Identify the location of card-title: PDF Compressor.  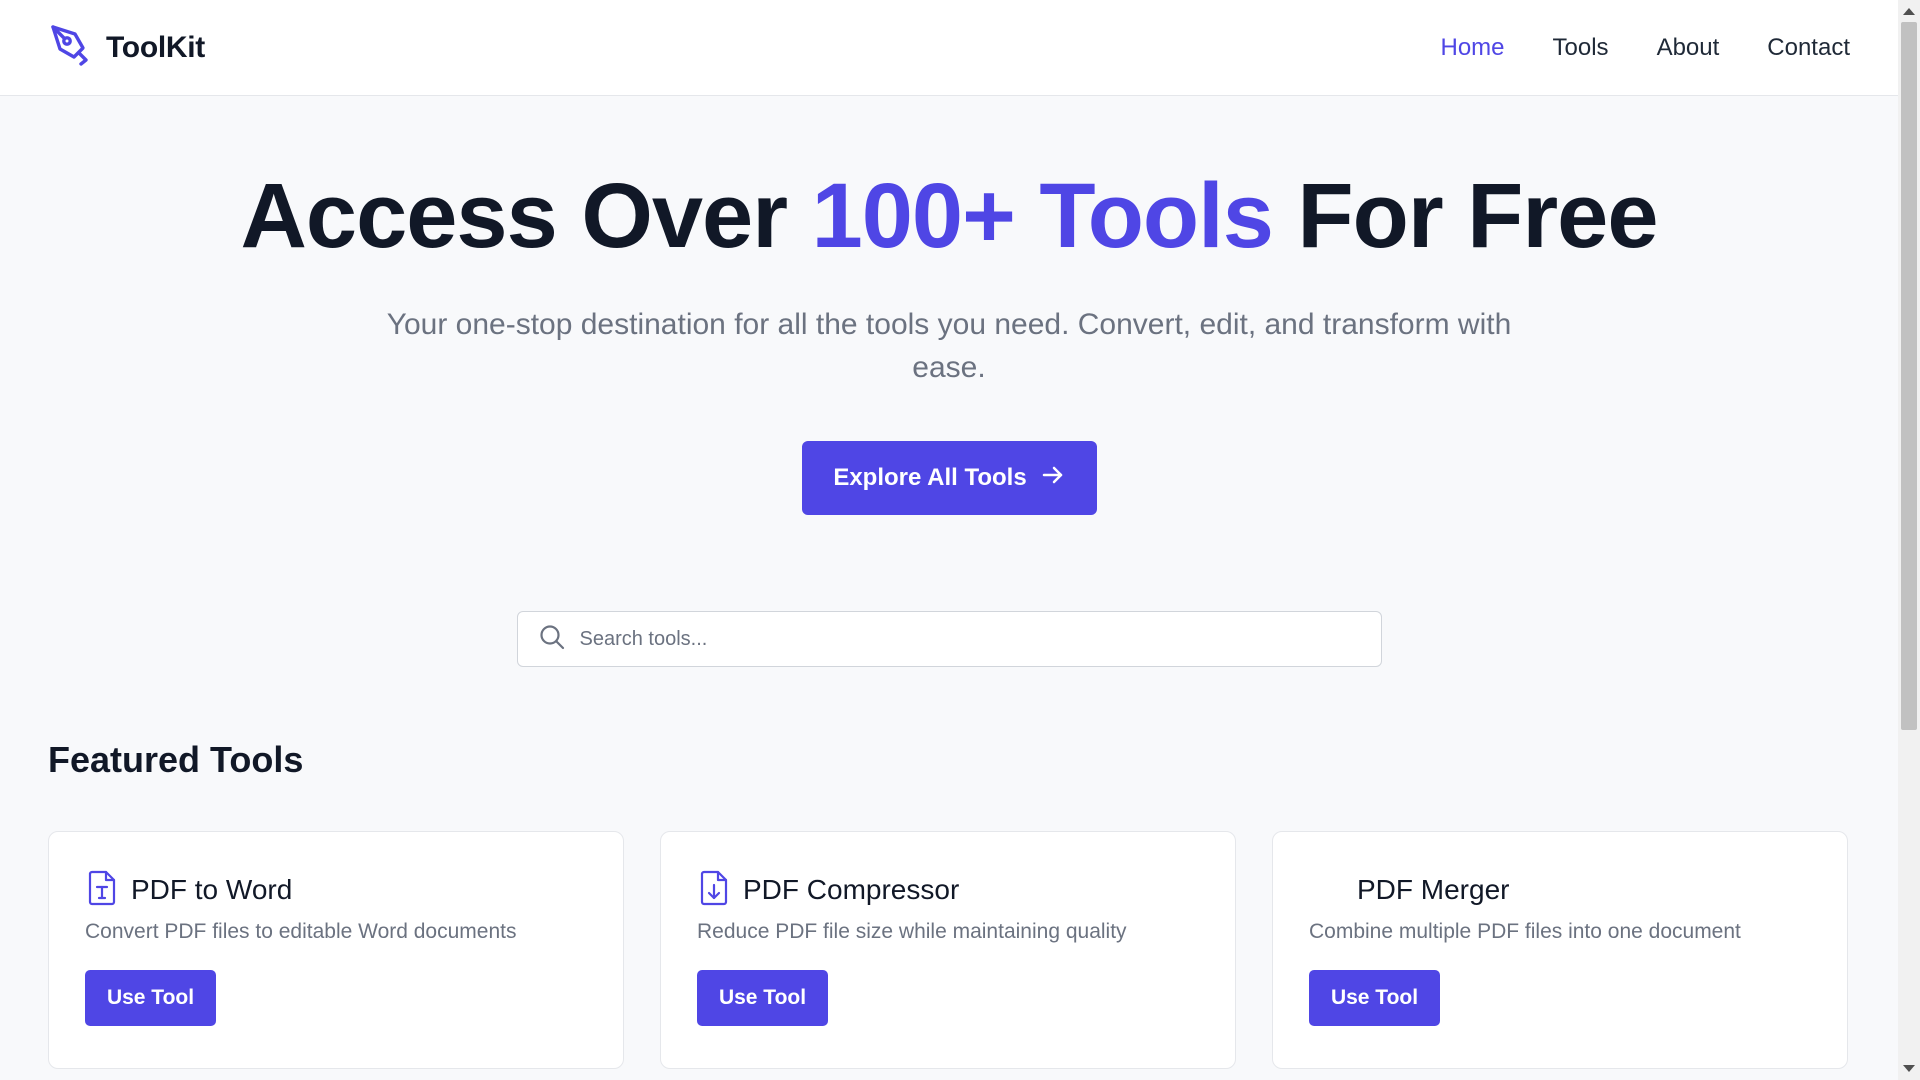
(851, 890).